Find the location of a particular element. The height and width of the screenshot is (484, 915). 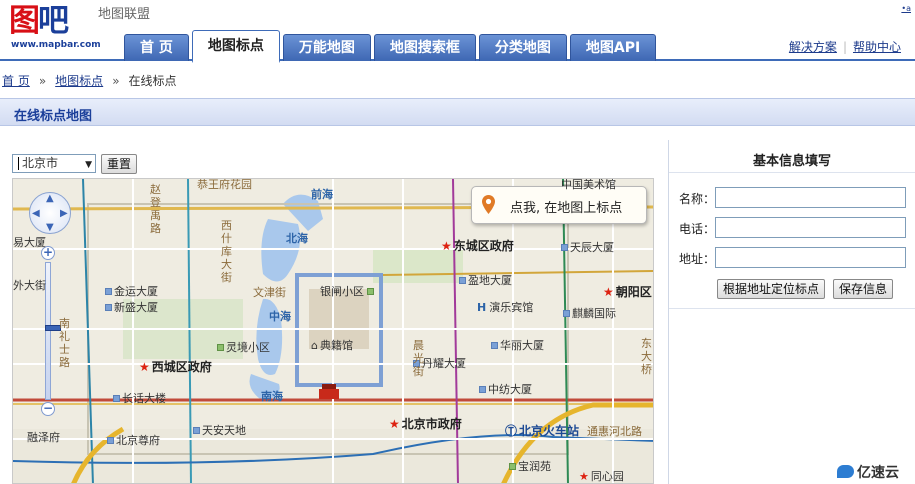

mapbar-logo: 图吧 www.mapbar.com is located at coordinates (55, 27).